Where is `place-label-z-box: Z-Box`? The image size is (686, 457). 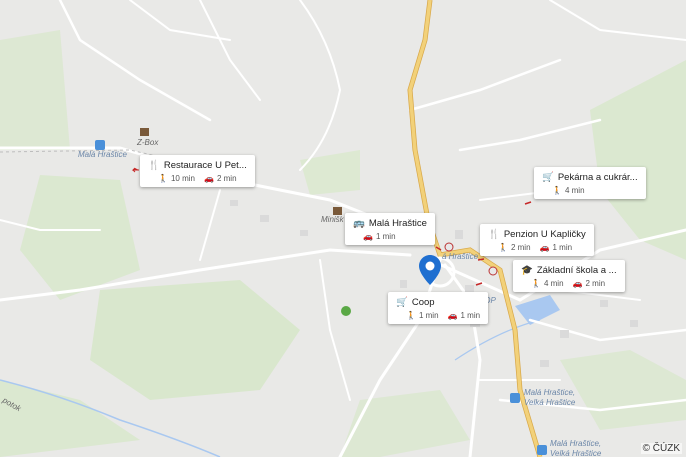
place-label-z-box: Z-Box is located at coordinates (148, 142).